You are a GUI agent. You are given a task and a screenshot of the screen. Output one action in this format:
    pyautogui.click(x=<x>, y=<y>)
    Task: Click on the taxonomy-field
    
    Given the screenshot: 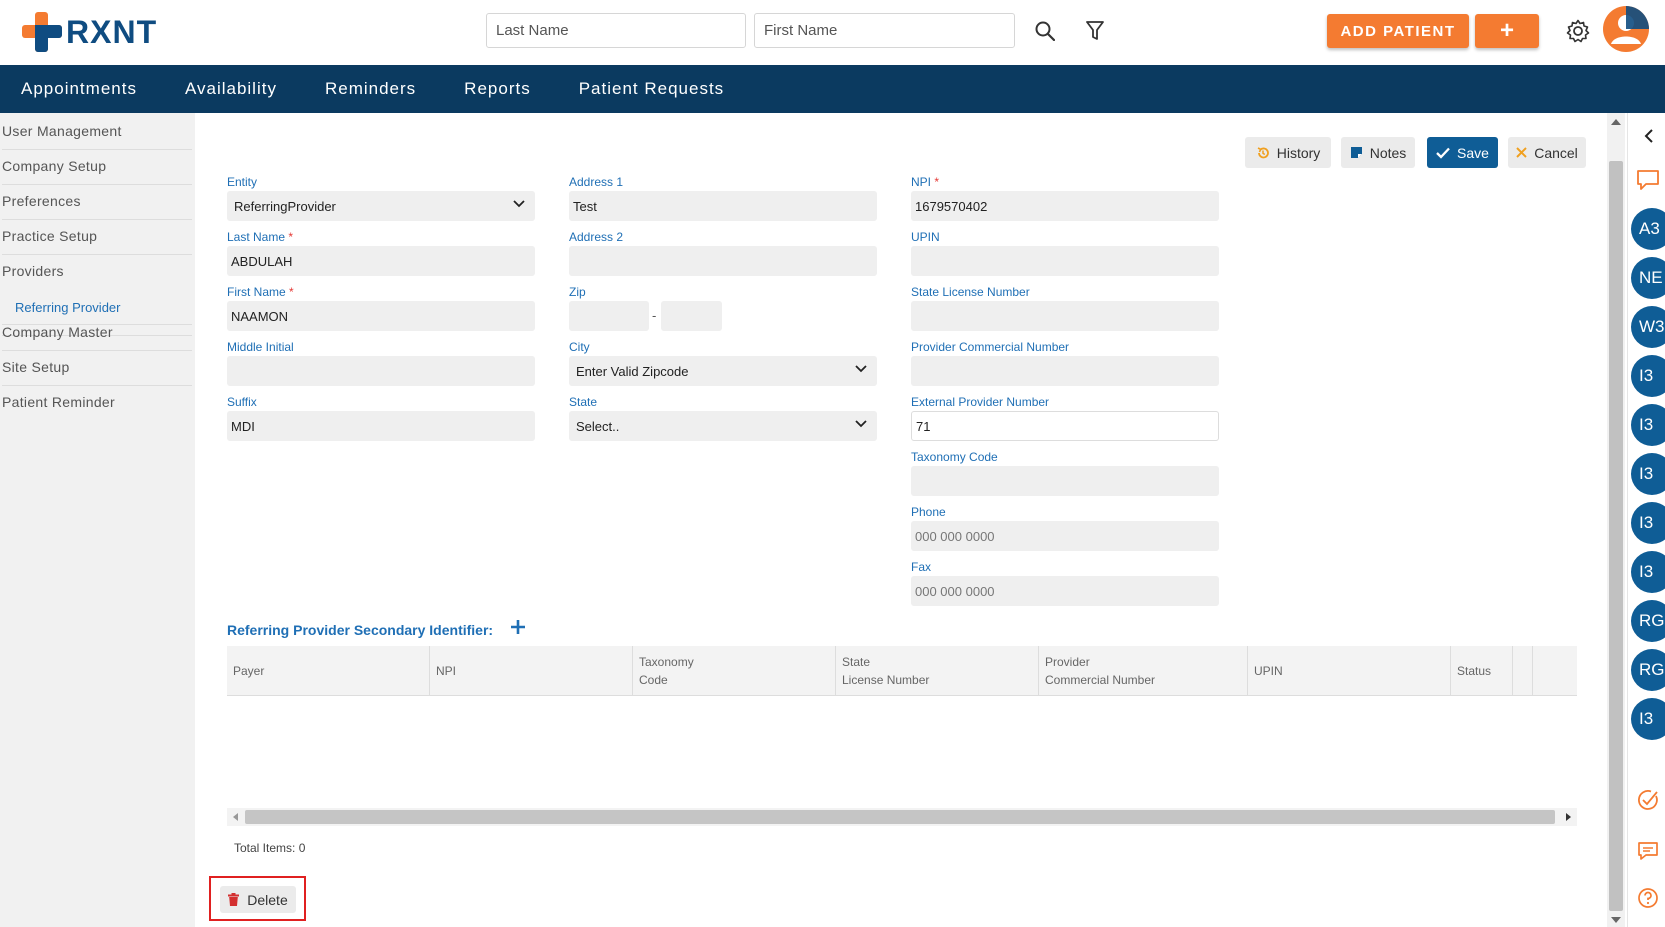 What is the action you would take?
    pyautogui.click(x=1065, y=481)
    